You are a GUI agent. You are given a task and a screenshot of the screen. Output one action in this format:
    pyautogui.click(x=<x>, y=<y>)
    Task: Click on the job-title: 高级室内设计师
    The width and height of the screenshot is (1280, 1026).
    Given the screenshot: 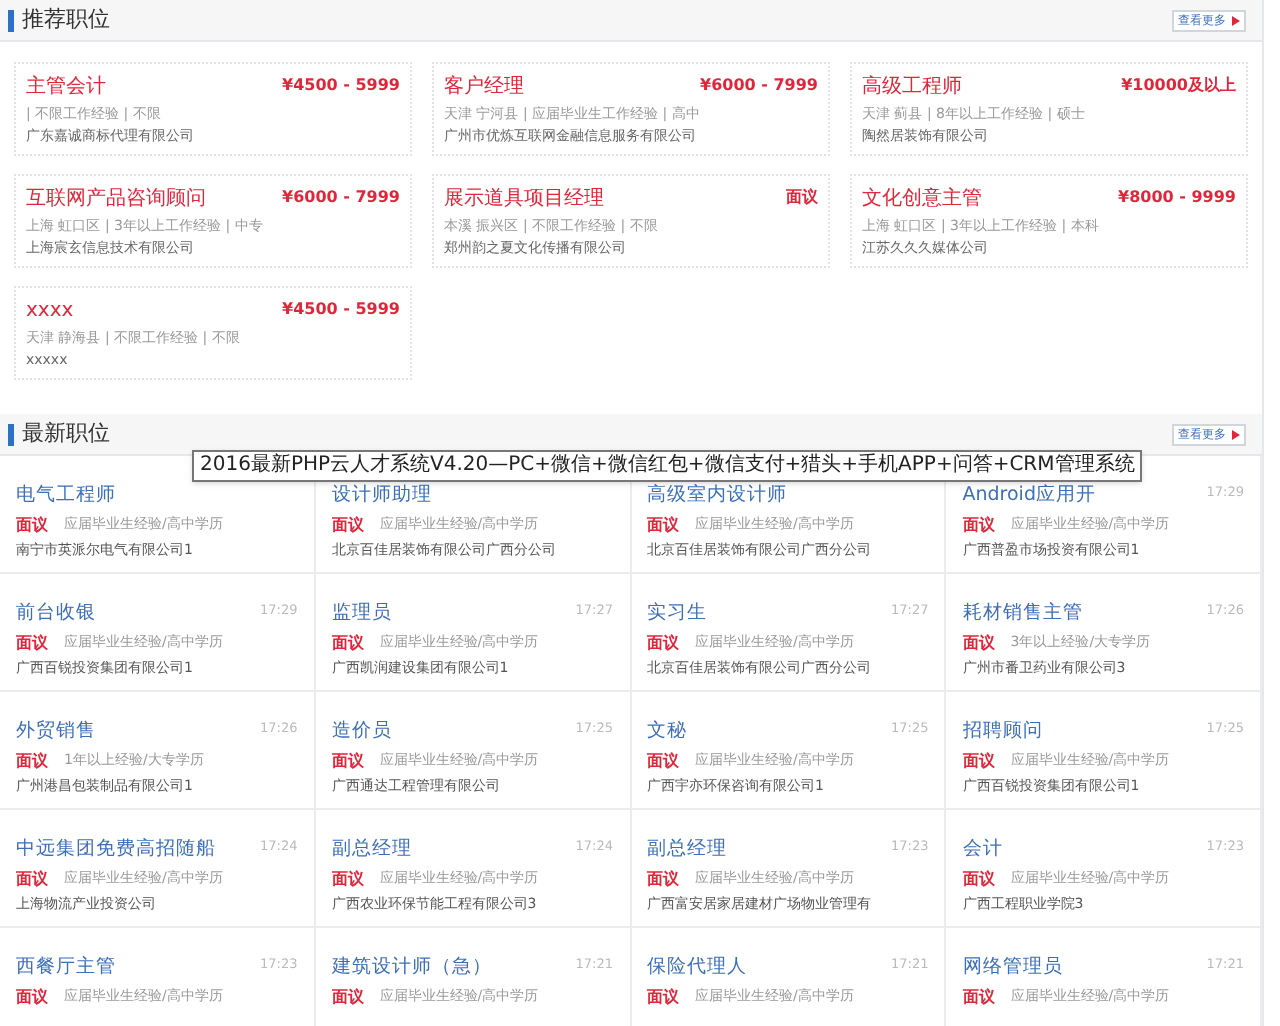 What is the action you would take?
    pyautogui.click(x=717, y=495)
    